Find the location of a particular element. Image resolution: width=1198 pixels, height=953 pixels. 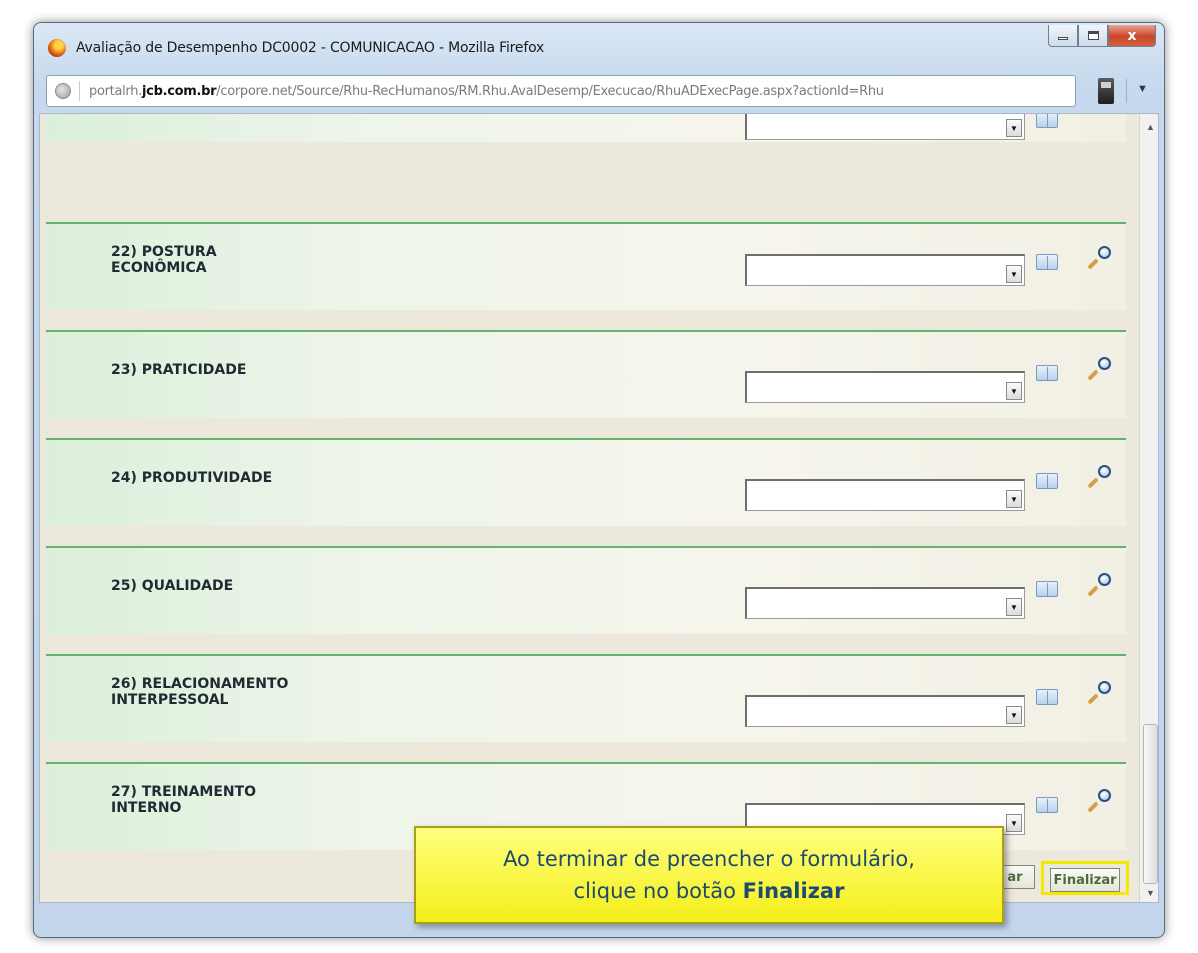

close-icon: x is located at coordinates (1132, 35).